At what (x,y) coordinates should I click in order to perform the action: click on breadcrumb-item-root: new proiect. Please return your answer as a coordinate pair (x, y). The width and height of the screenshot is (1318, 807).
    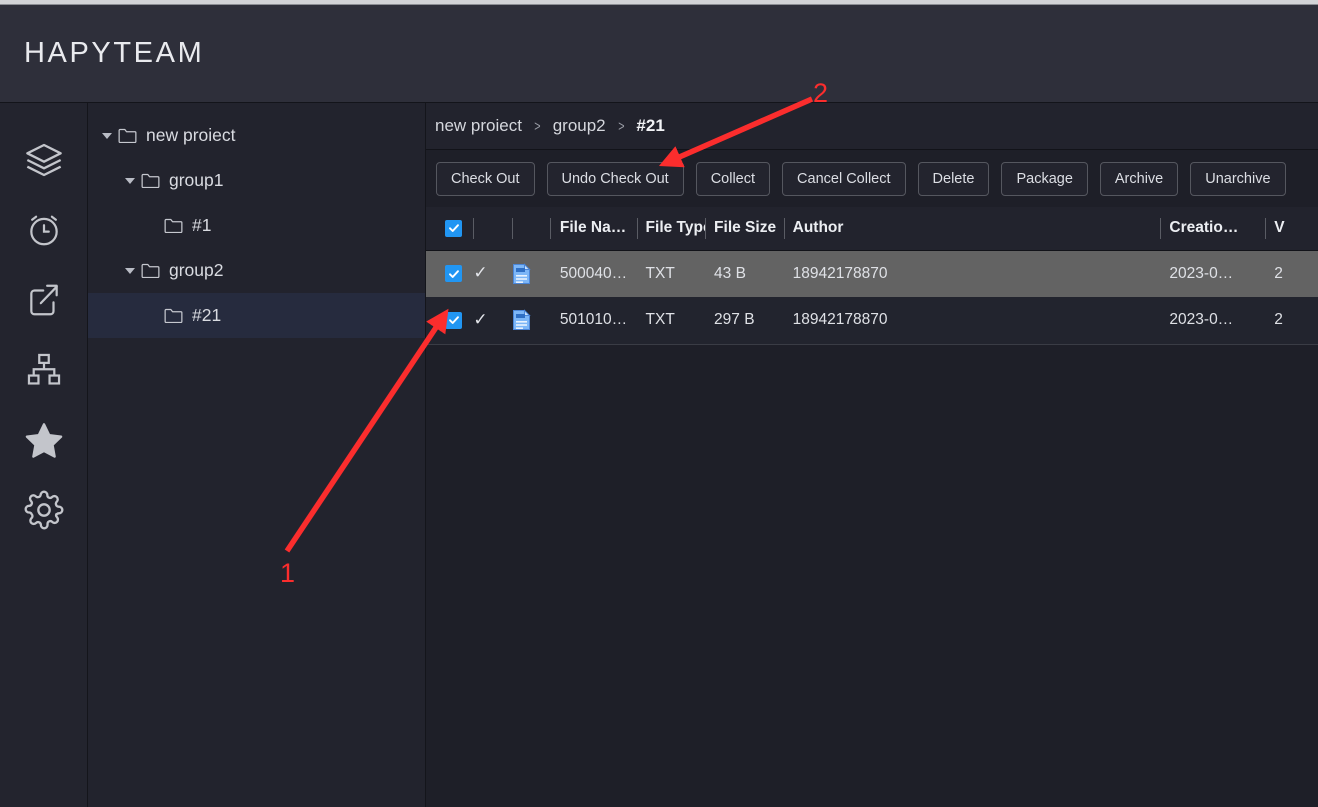
    Looking at the image, I should click on (478, 126).